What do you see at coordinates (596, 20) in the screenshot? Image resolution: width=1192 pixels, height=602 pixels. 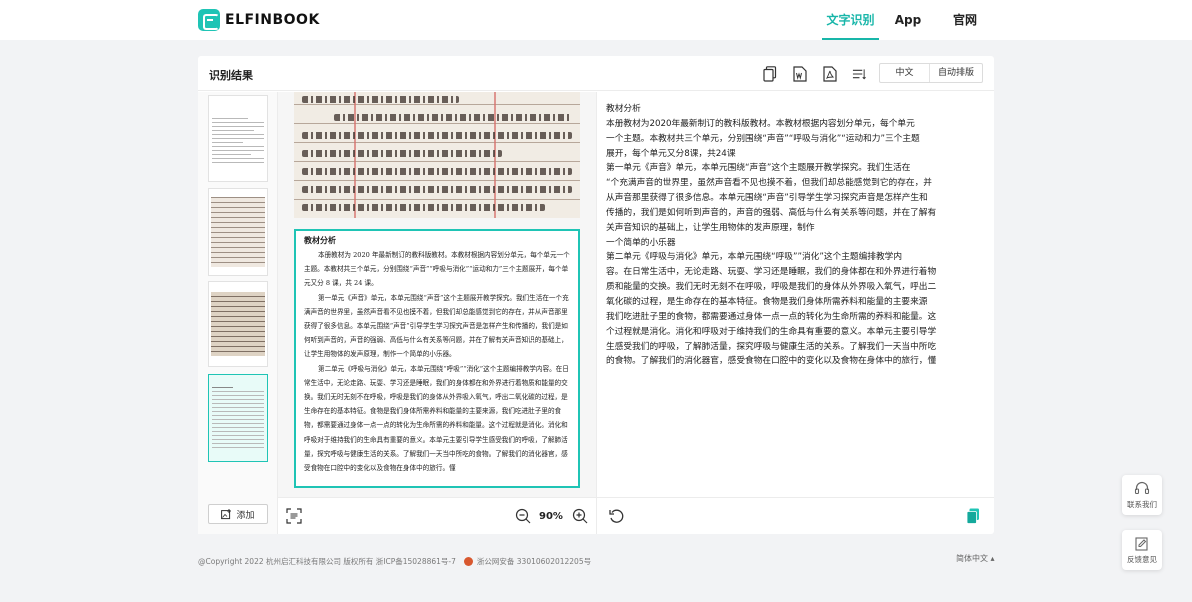 I see `top-navbar: ELFINBOOK 文字识别 App 官网` at bounding box center [596, 20].